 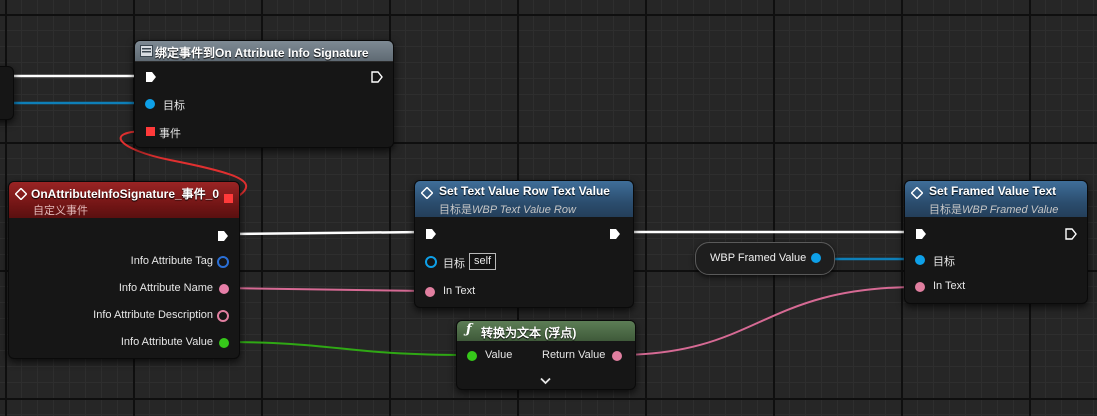 What do you see at coordinates (171, 261) in the screenshot?
I see `info-attribute-tag-label: Info Attribute Tag` at bounding box center [171, 261].